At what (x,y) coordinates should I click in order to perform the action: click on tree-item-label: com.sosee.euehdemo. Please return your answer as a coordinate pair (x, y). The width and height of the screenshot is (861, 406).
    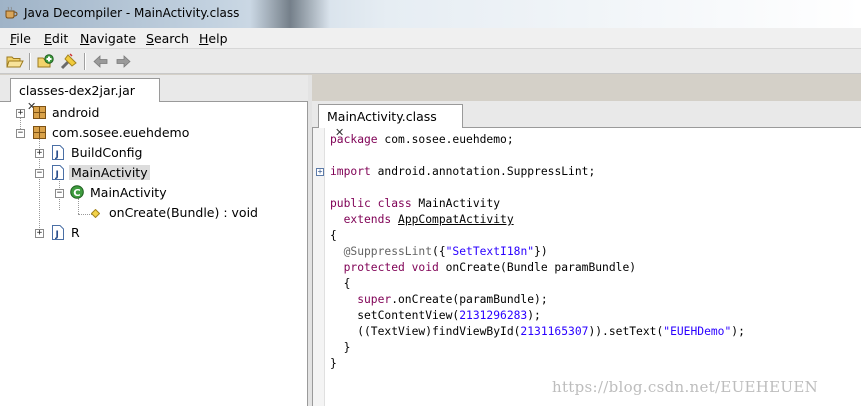
    Looking at the image, I should click on (121, 132).